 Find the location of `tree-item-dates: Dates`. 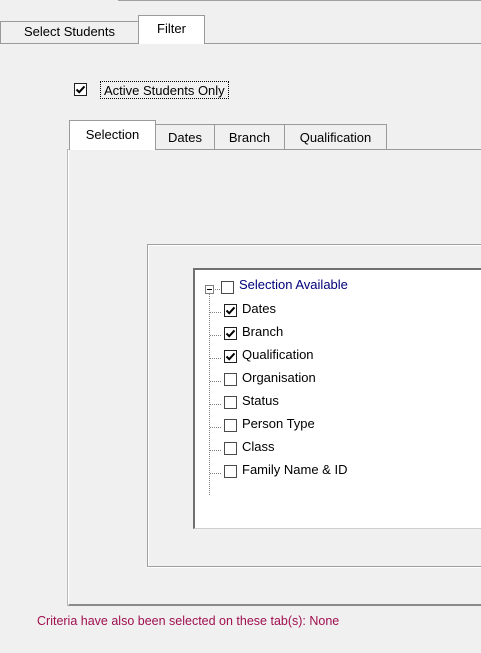

tree-item-dates: Dates is located at coordinates (259, 308).